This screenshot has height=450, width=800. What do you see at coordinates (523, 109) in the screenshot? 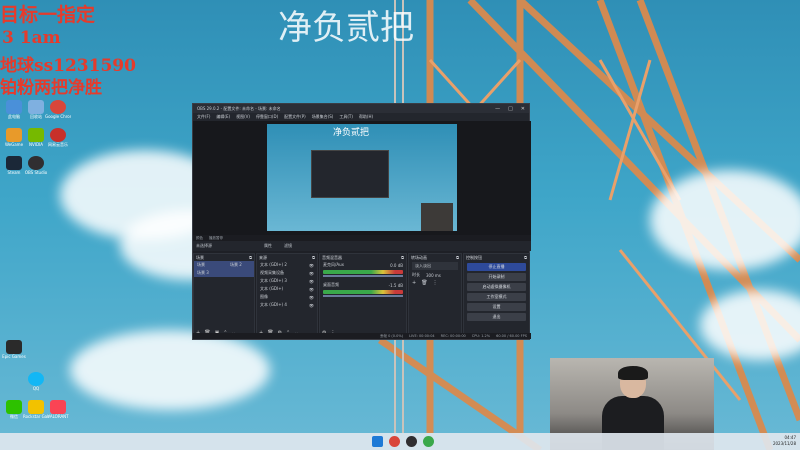
I see `close-icon: ✕` at bounding box center [523, 109].